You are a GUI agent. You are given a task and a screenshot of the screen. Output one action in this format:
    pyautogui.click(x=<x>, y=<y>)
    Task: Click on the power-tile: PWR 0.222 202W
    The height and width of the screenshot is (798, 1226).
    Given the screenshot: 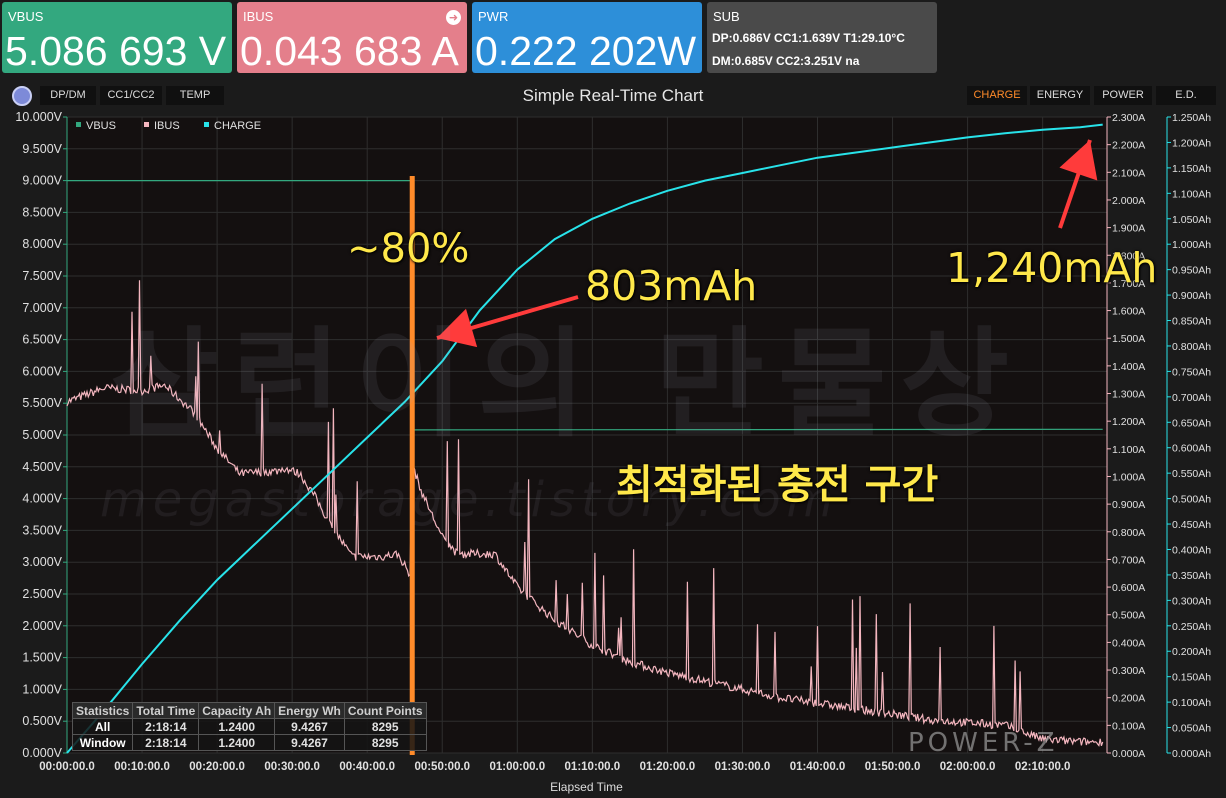 What is the action you would take?
    pyautogui.click(x=587, y=37)
    